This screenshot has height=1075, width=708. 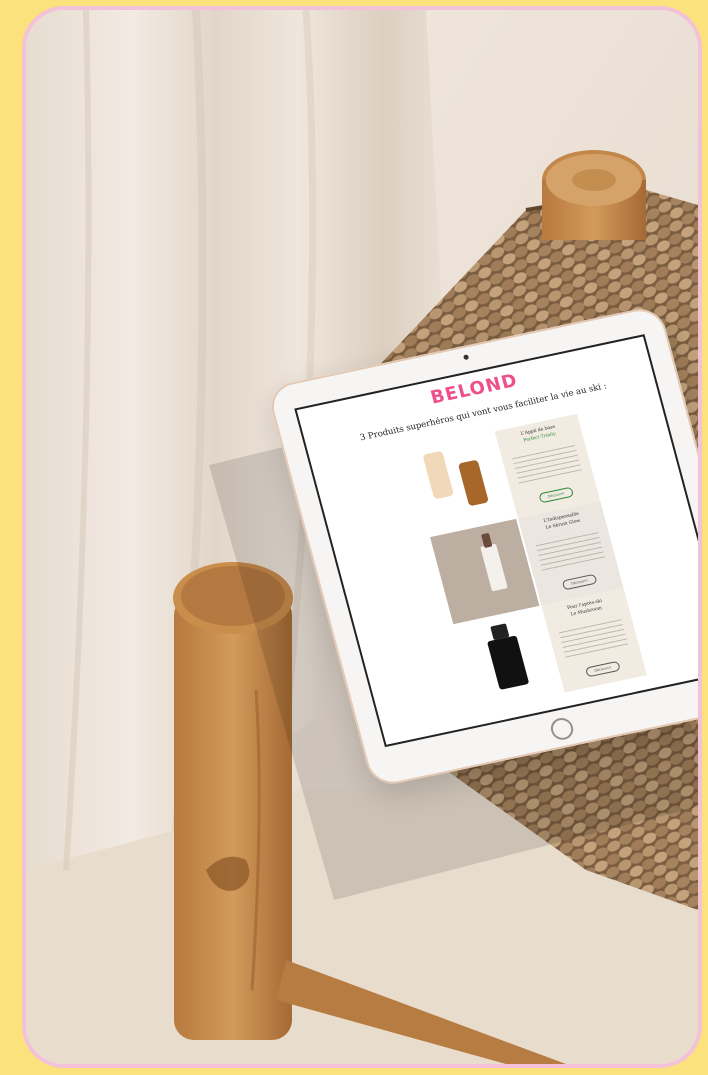 I want to click on serum-bottle-icon, so click(x=494, y=567).